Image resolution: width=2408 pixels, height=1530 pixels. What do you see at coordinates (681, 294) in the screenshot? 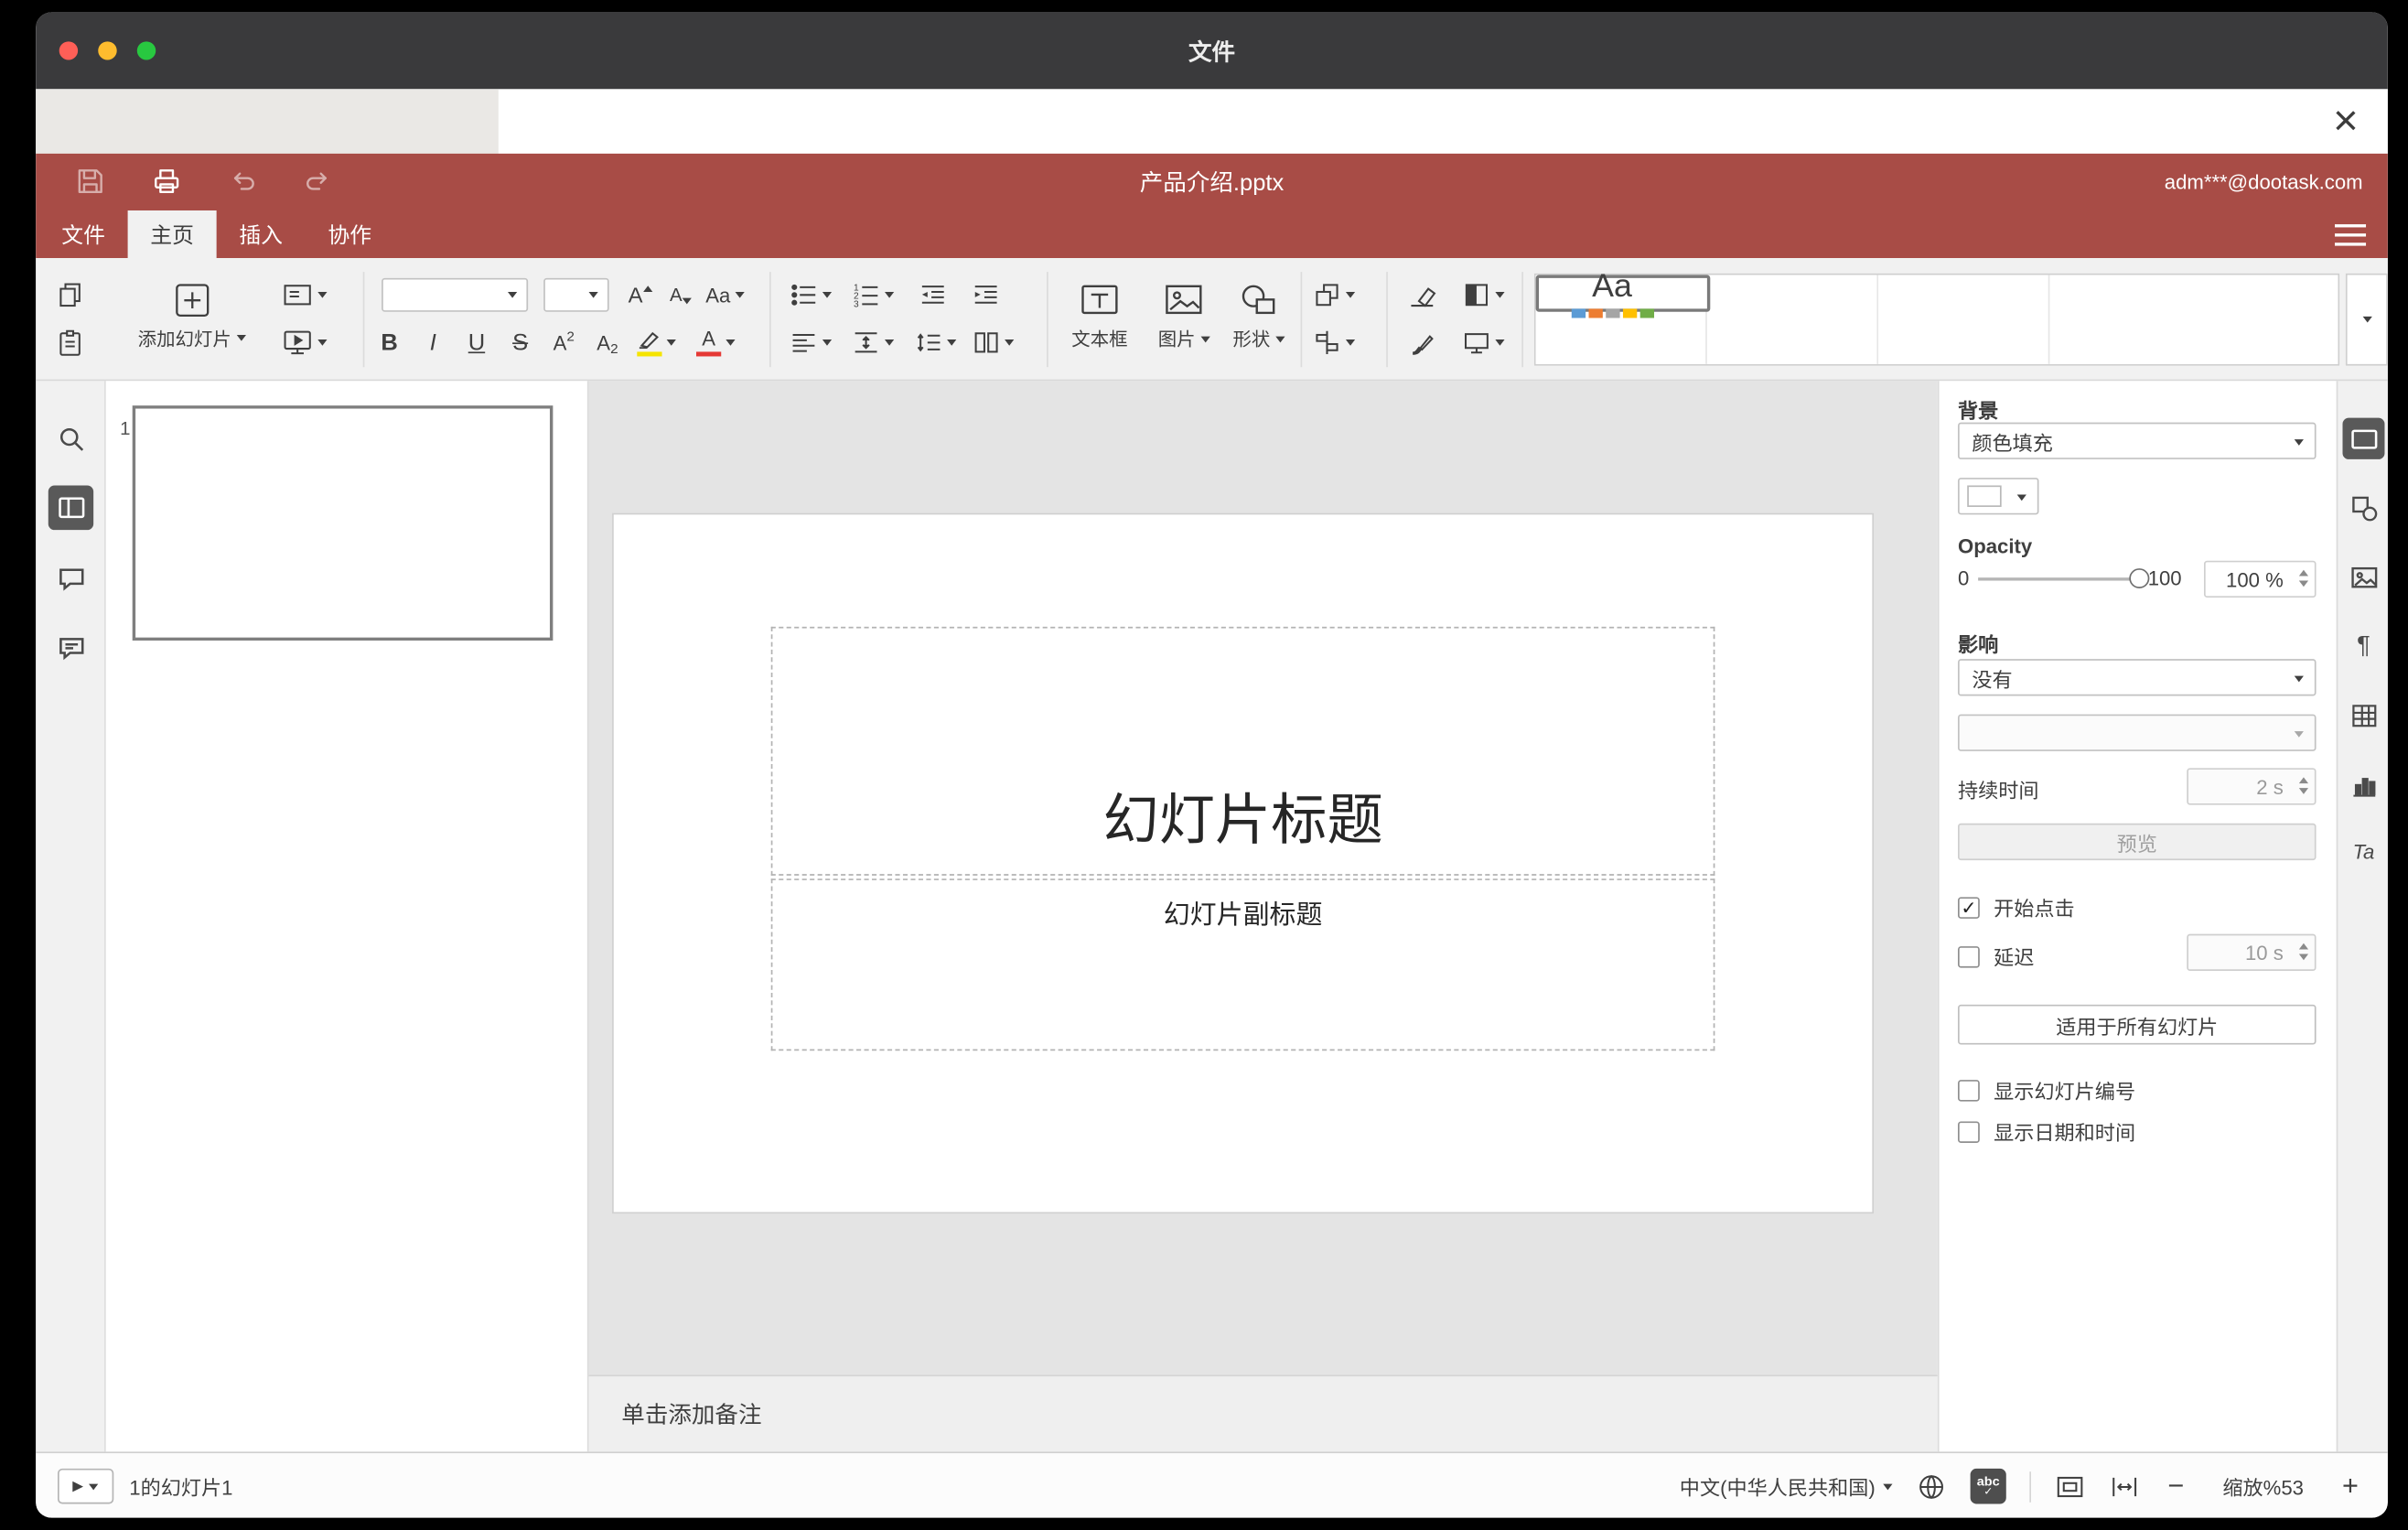
I see `decrease-font-button: A` at bounding box center [681, 294].